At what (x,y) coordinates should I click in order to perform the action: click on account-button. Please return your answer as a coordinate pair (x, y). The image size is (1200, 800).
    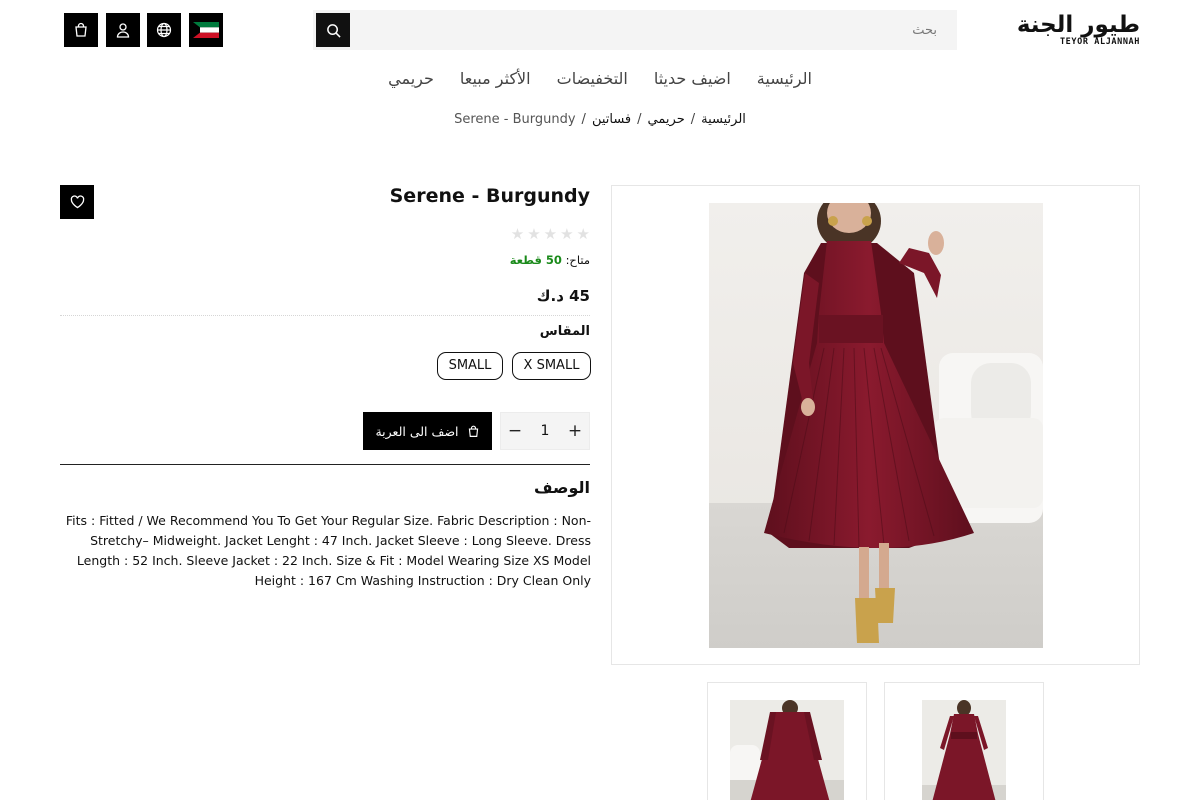
    Looking at the image, I should click on (123, 30).